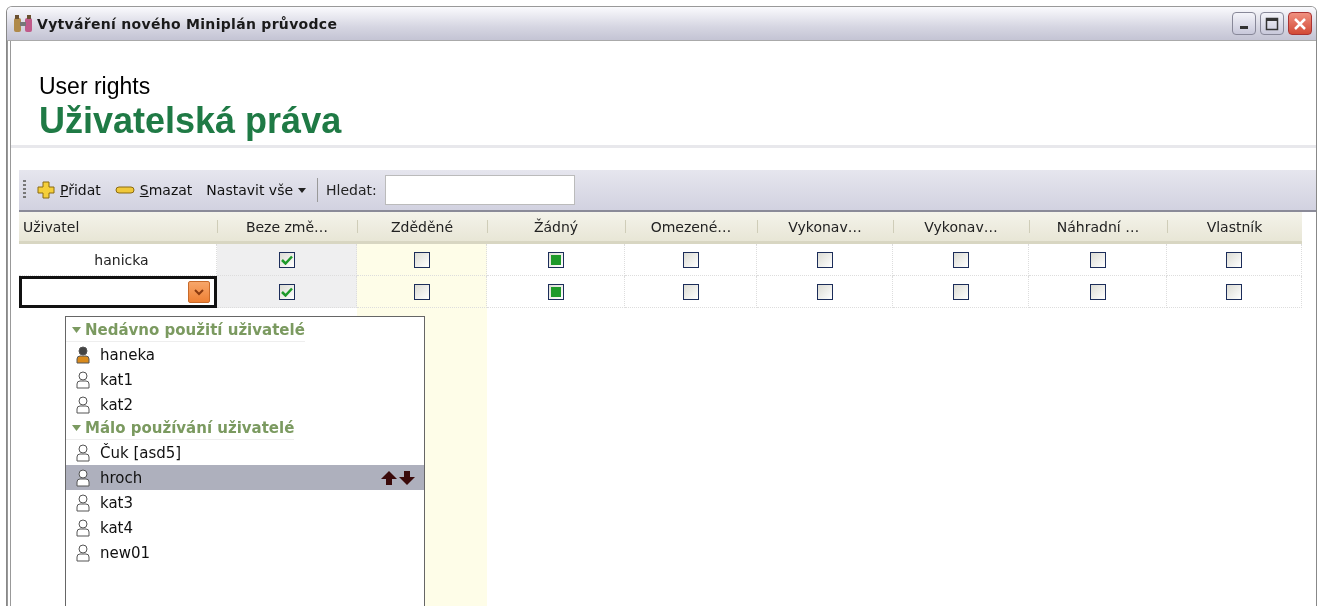  I want to click on maximize-icon, so click(1272, 23).